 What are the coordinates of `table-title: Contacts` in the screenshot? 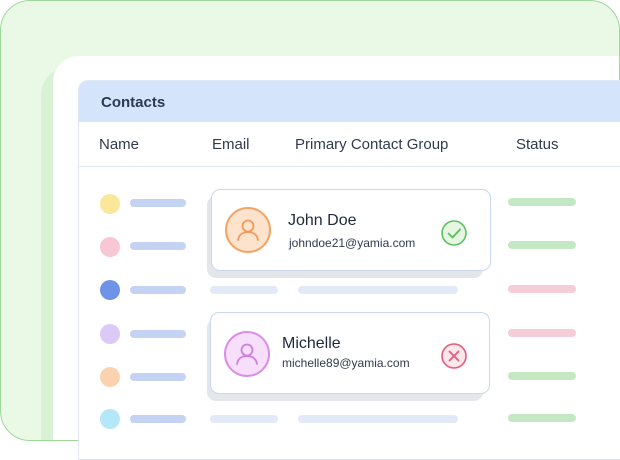 It's located at (133, 102).